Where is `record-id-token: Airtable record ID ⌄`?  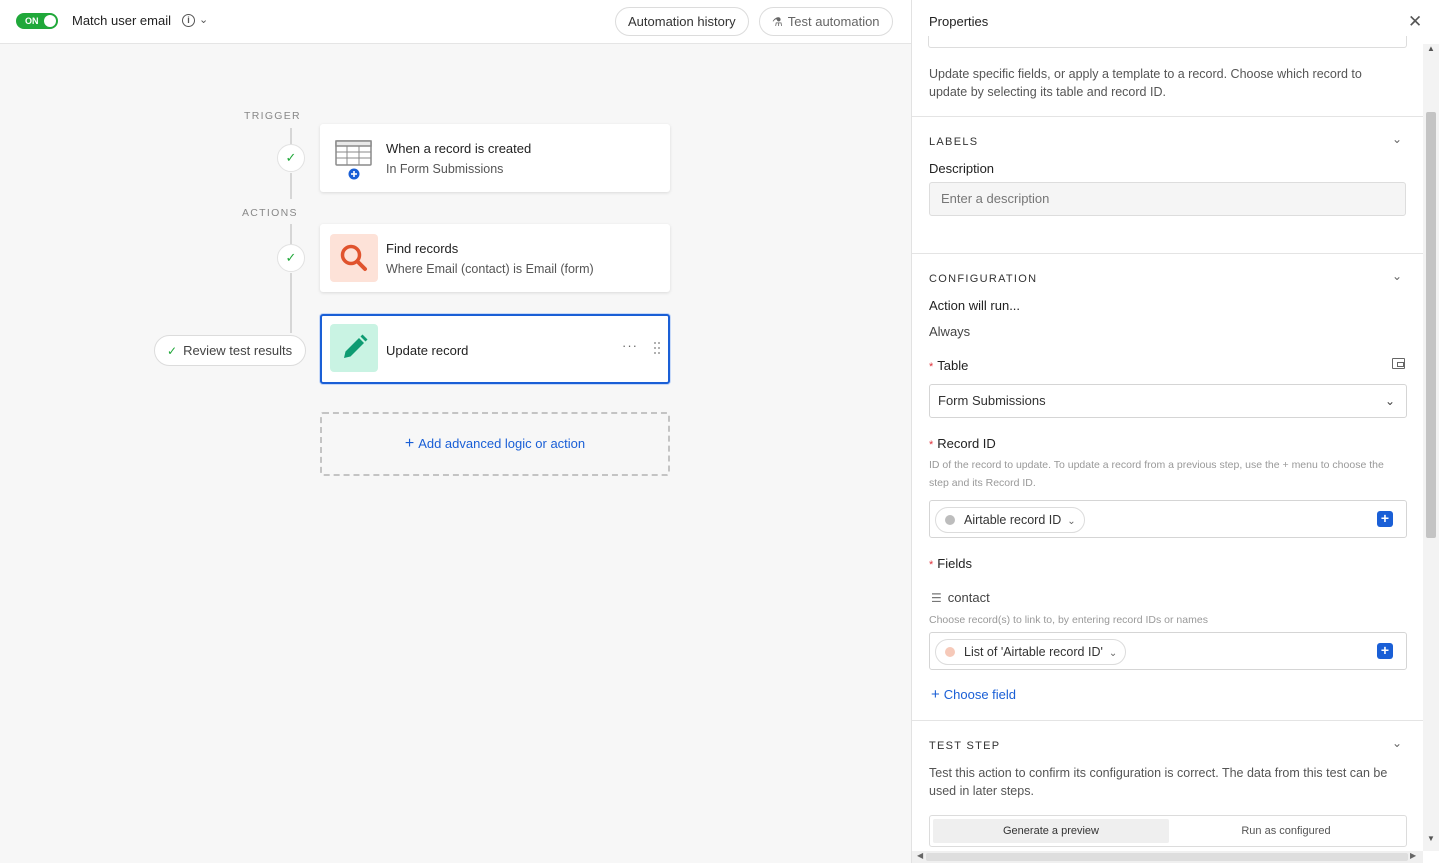 record-id-token: Airtable record ID ⌄ is located at coordinates (1010, 520).